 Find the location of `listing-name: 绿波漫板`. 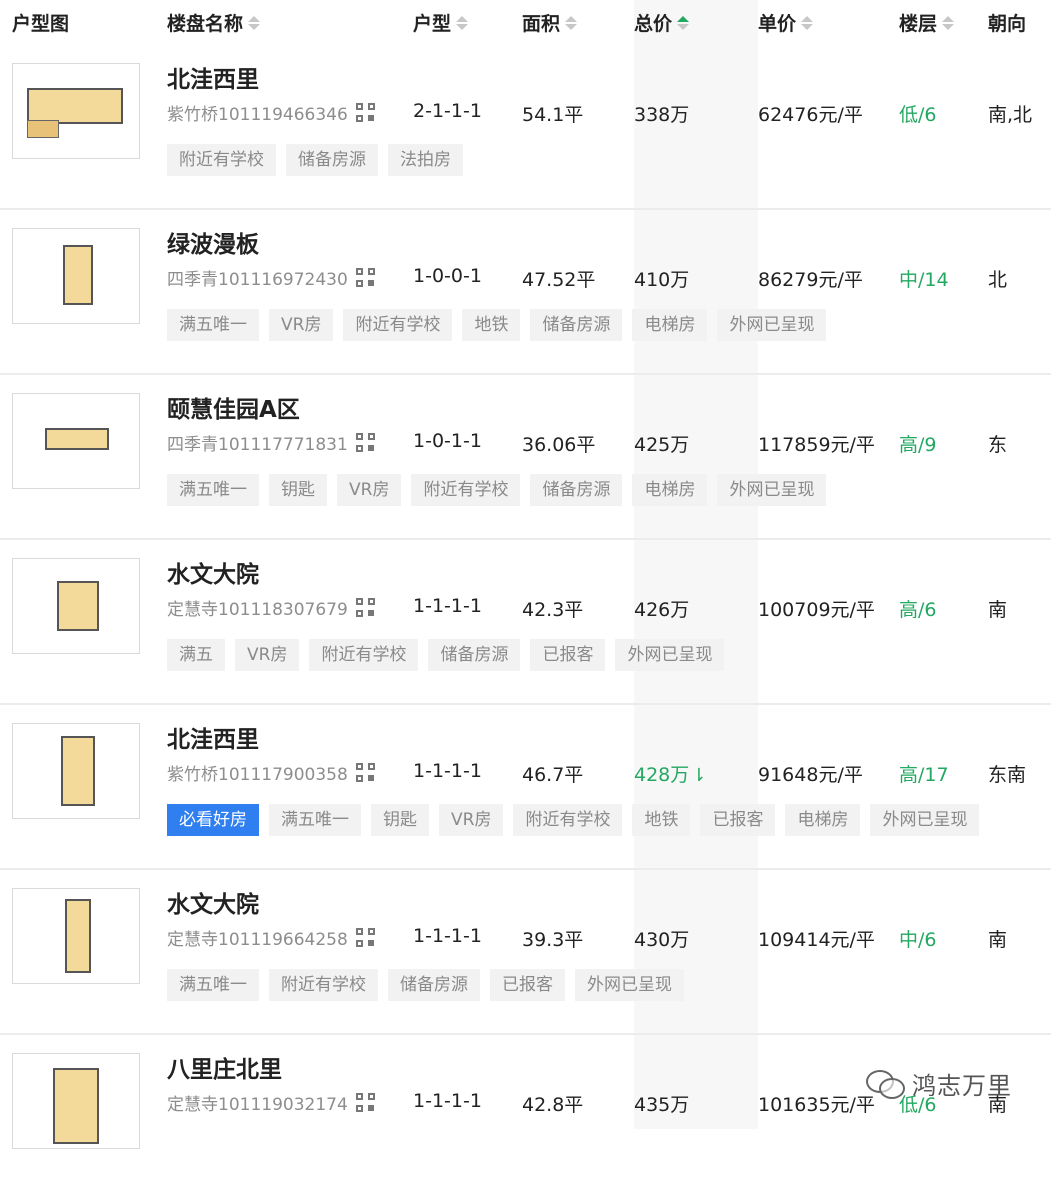

listing-name: 绿波漫板 is located at coordinates (213, 242).